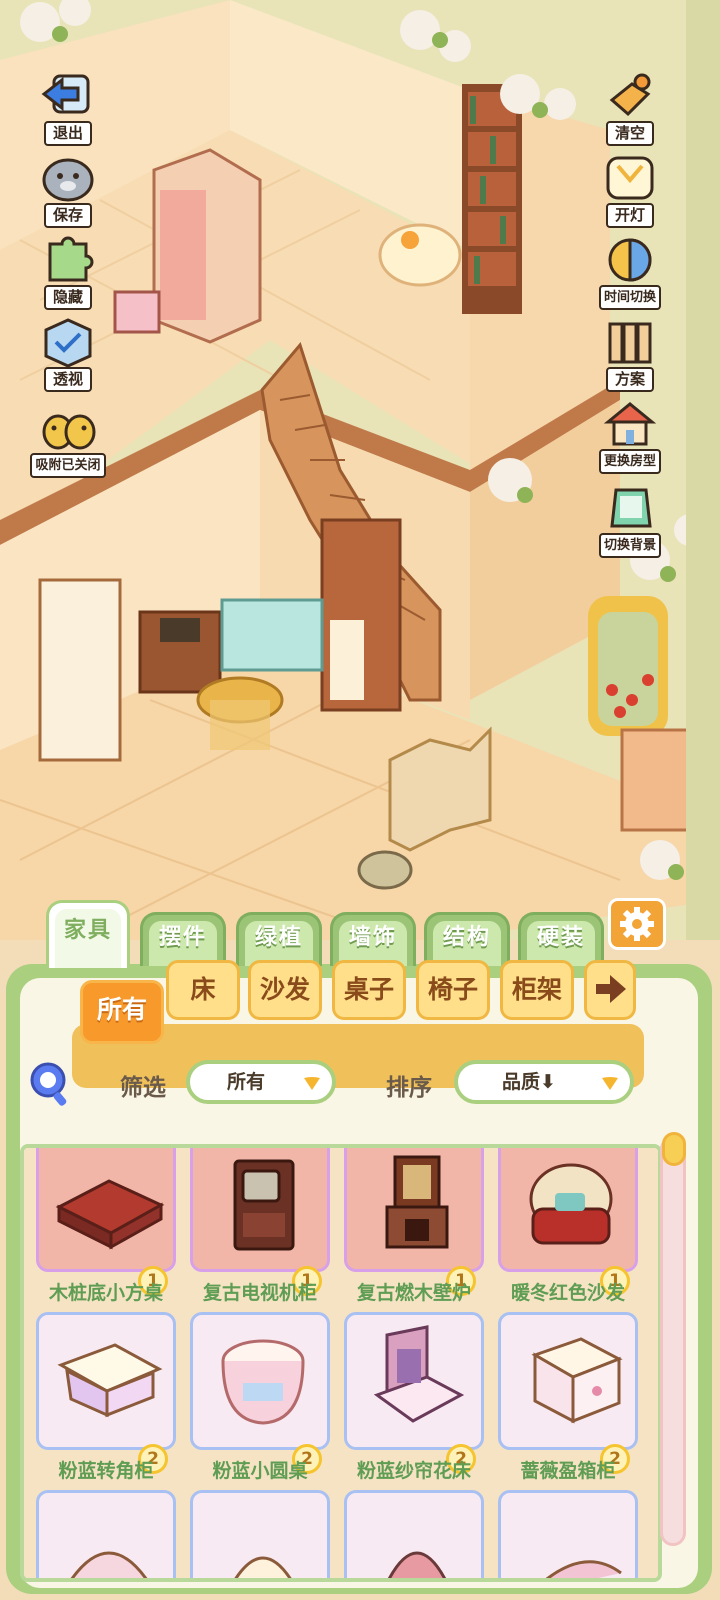 The width and height of the screenshot is (720, 1600). Describe the element at coordinates (630, 260) in the screenshot. I see `time-switch-icon` at that location.